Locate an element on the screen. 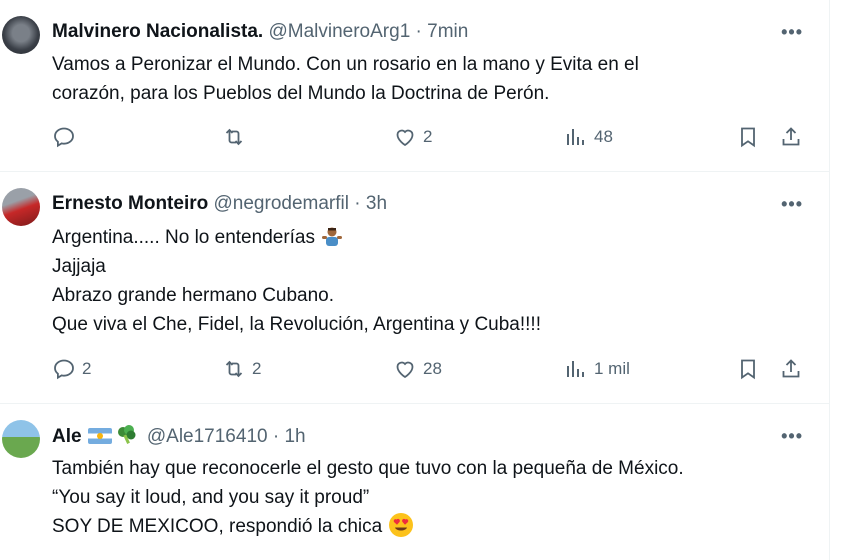 Image resolution: width=862 pixels, height=560 pixels. avatar-ernesto is located at coordinates (21, 207).